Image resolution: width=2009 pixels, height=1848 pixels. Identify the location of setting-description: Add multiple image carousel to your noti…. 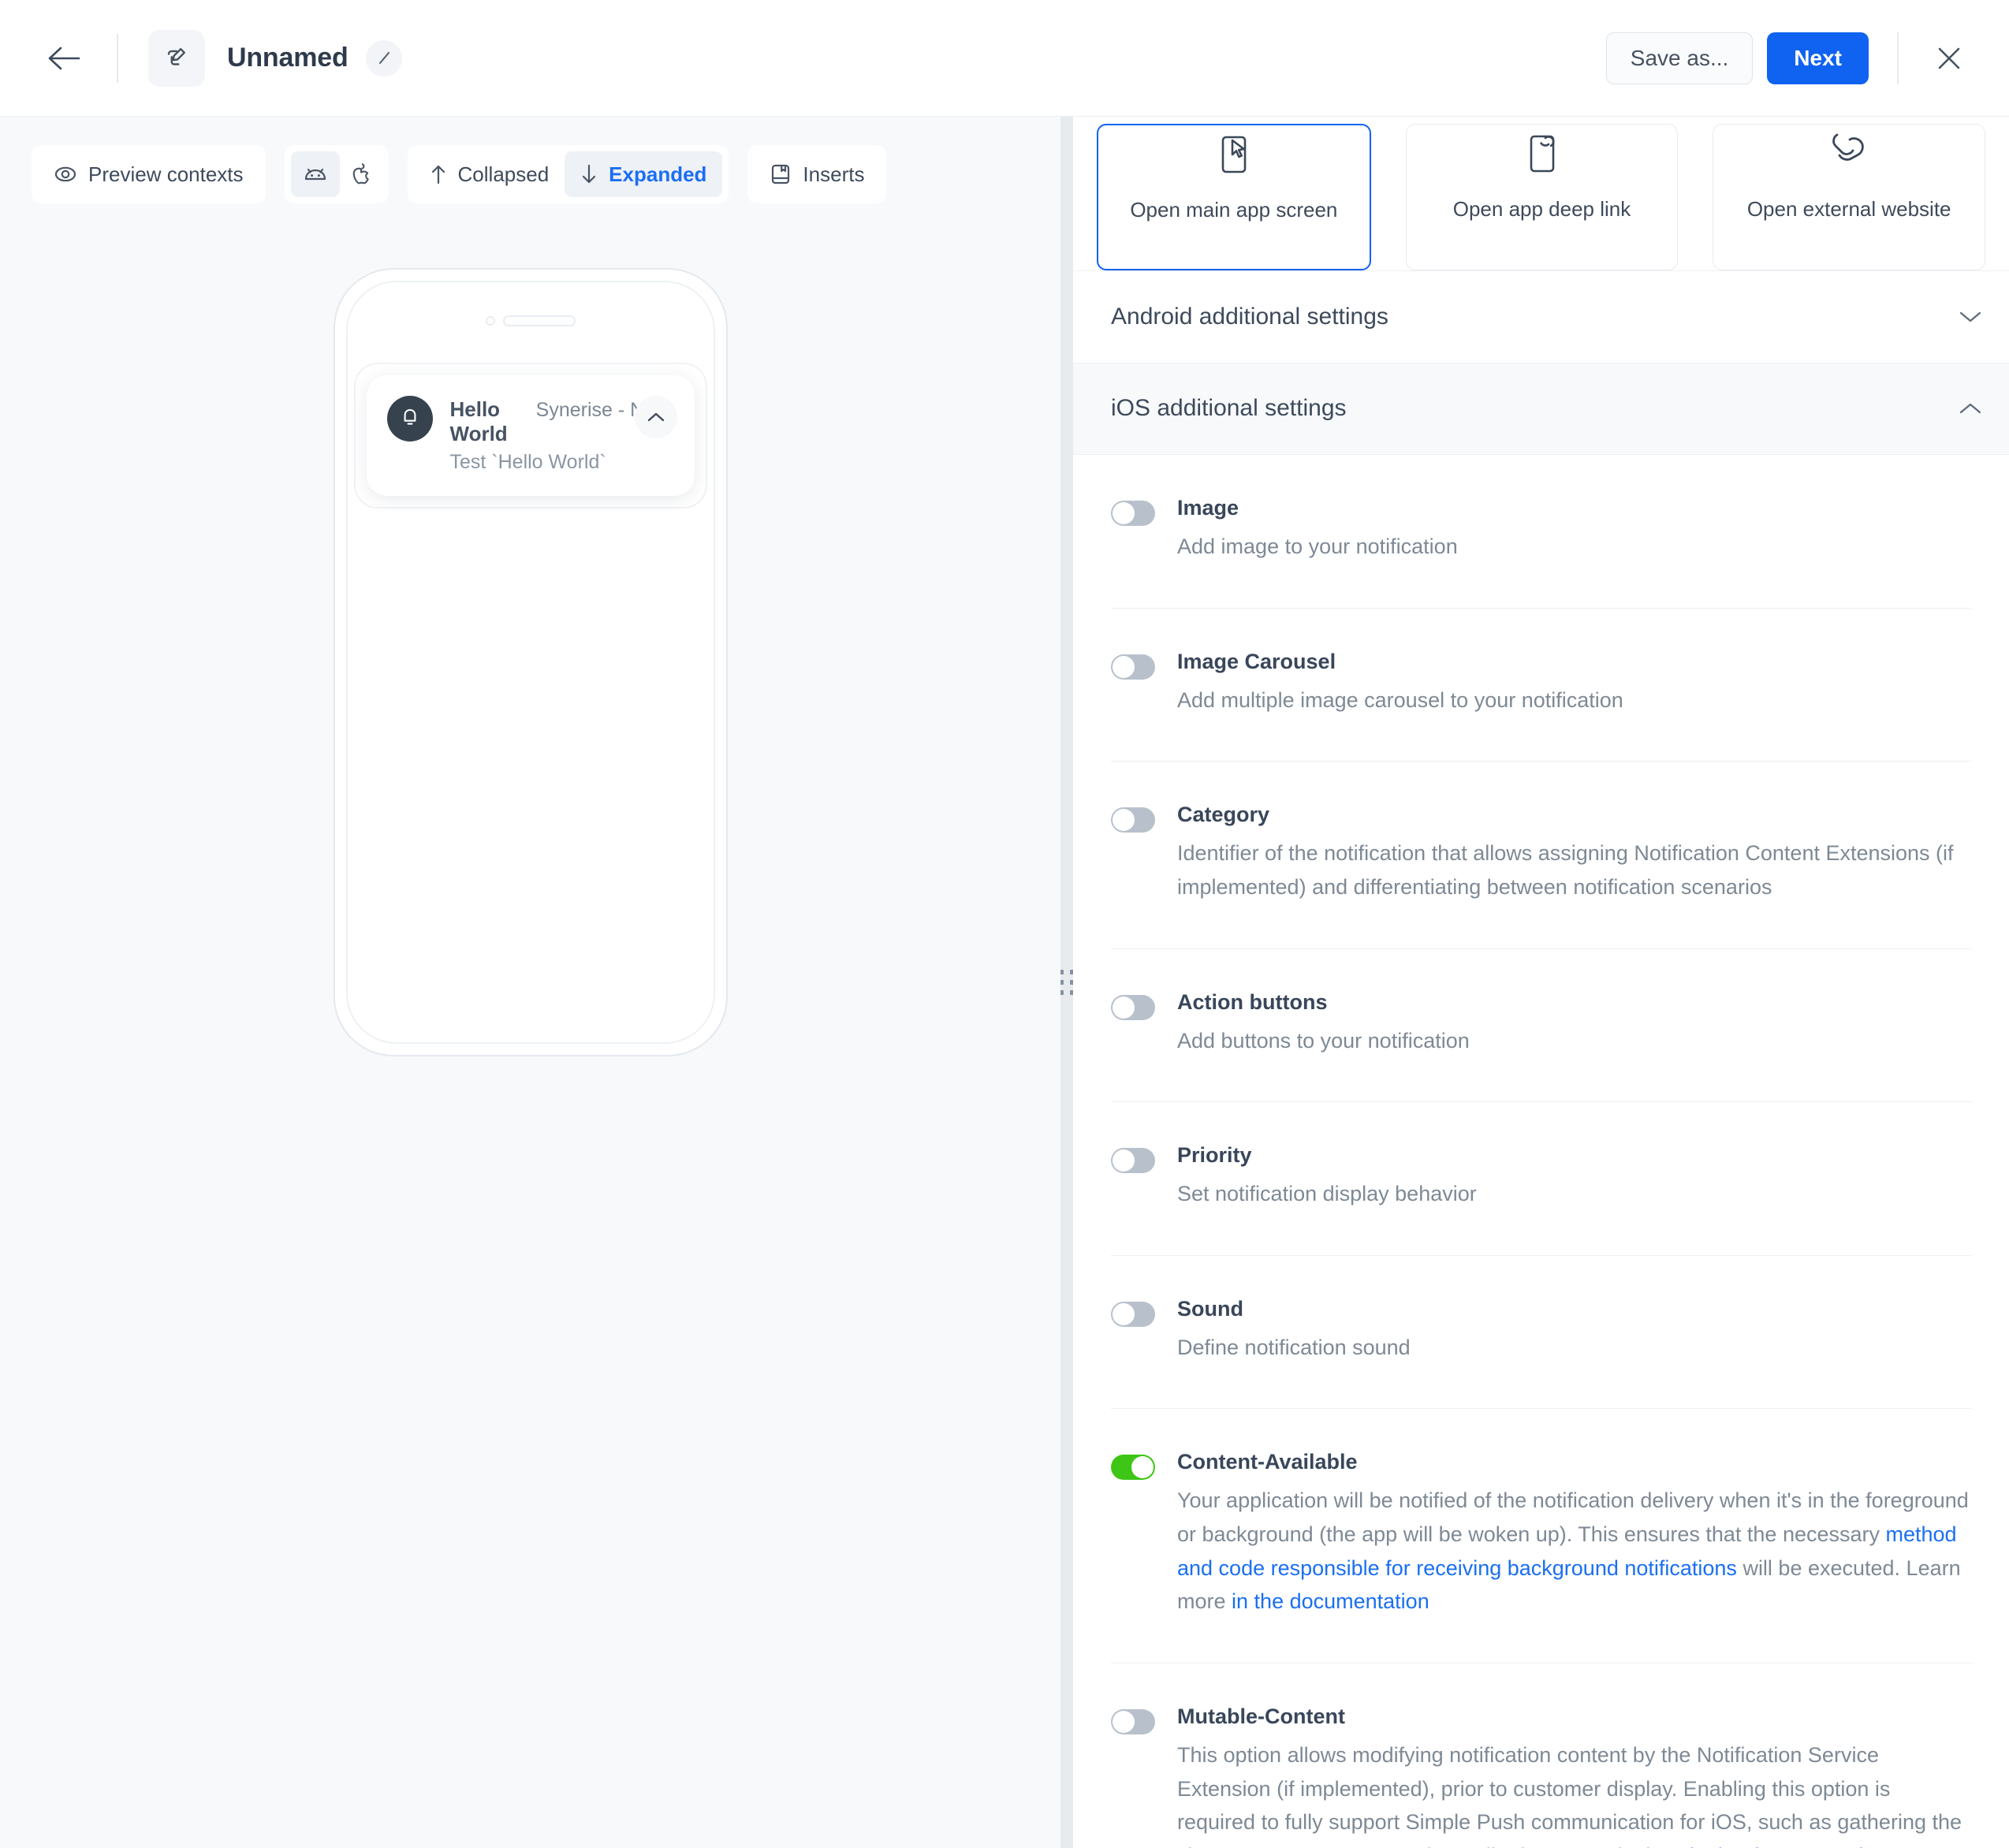
(1574, 700).